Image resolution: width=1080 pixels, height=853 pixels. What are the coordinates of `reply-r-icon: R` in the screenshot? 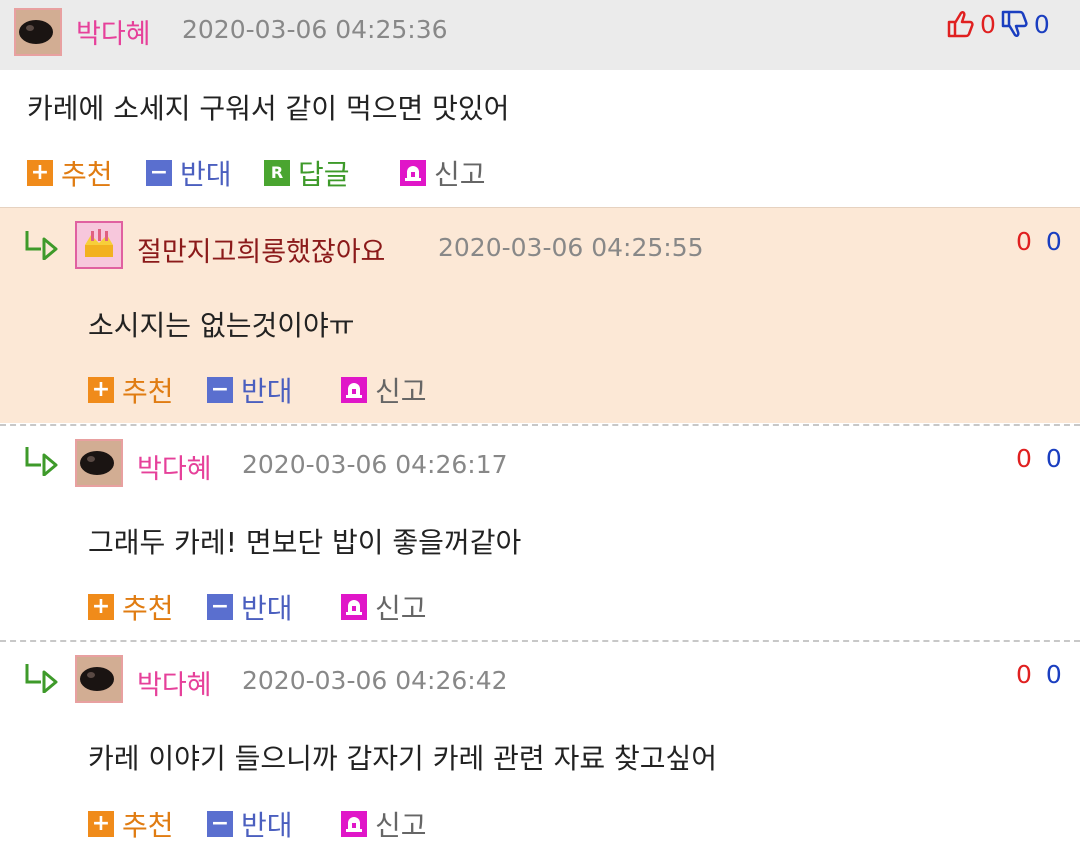 It's located at (277, 173).